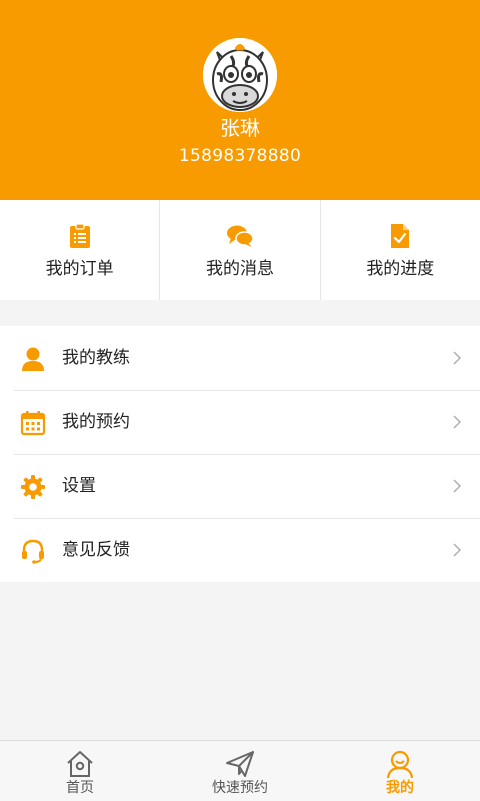 The image size is (480, 801). Describe the element at coordinates (399, 250) in the screenshot. I see `quick-link-progress: 我的进度` at that location.